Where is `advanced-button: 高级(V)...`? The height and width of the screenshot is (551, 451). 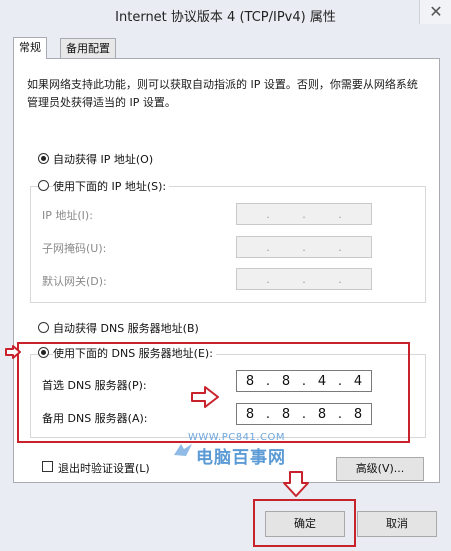
advanced-button: 高级(V)... is located at coordinates (380, 469).